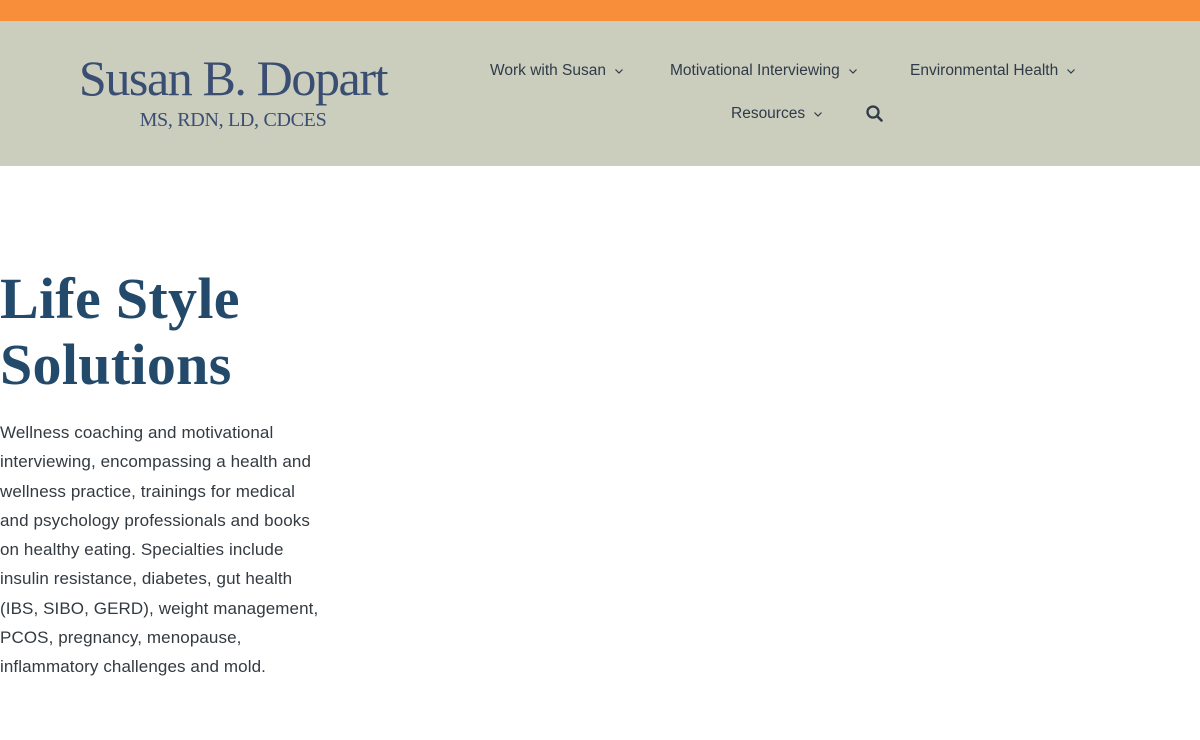  What do you see at coordinates (768, 113) in the screenshot?
I see `nav-item-label: Resources` at bounding box center [768, 113].